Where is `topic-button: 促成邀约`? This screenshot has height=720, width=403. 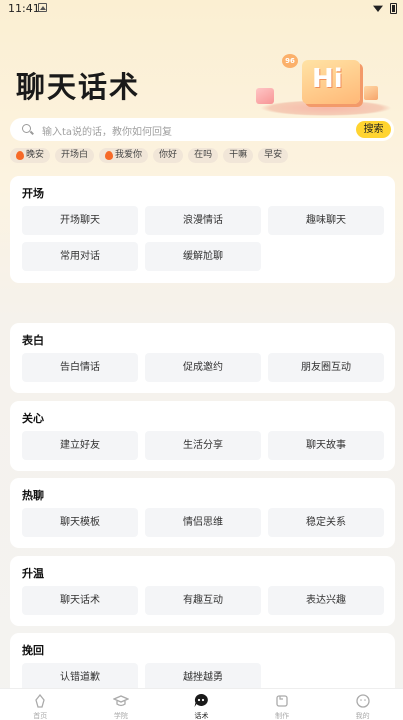 topic-button: 促成邀约 is located at coordinates (203, 367).